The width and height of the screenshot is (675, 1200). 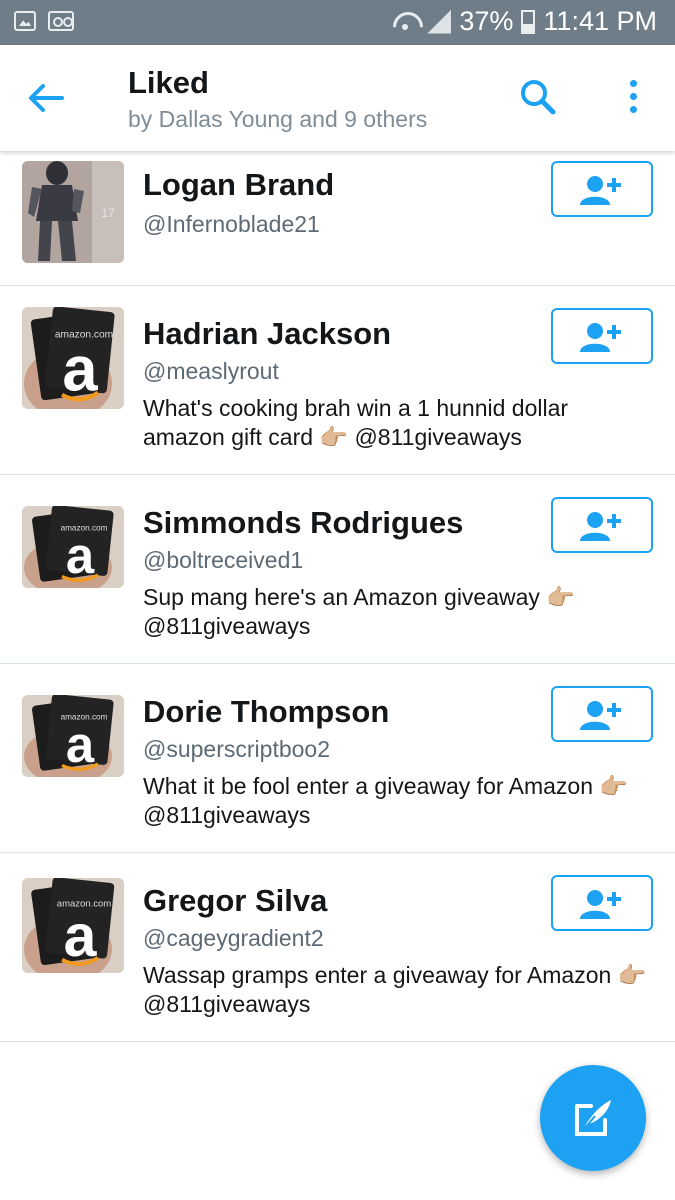 I want to click on signal-icon, so click(x=439, y=21).